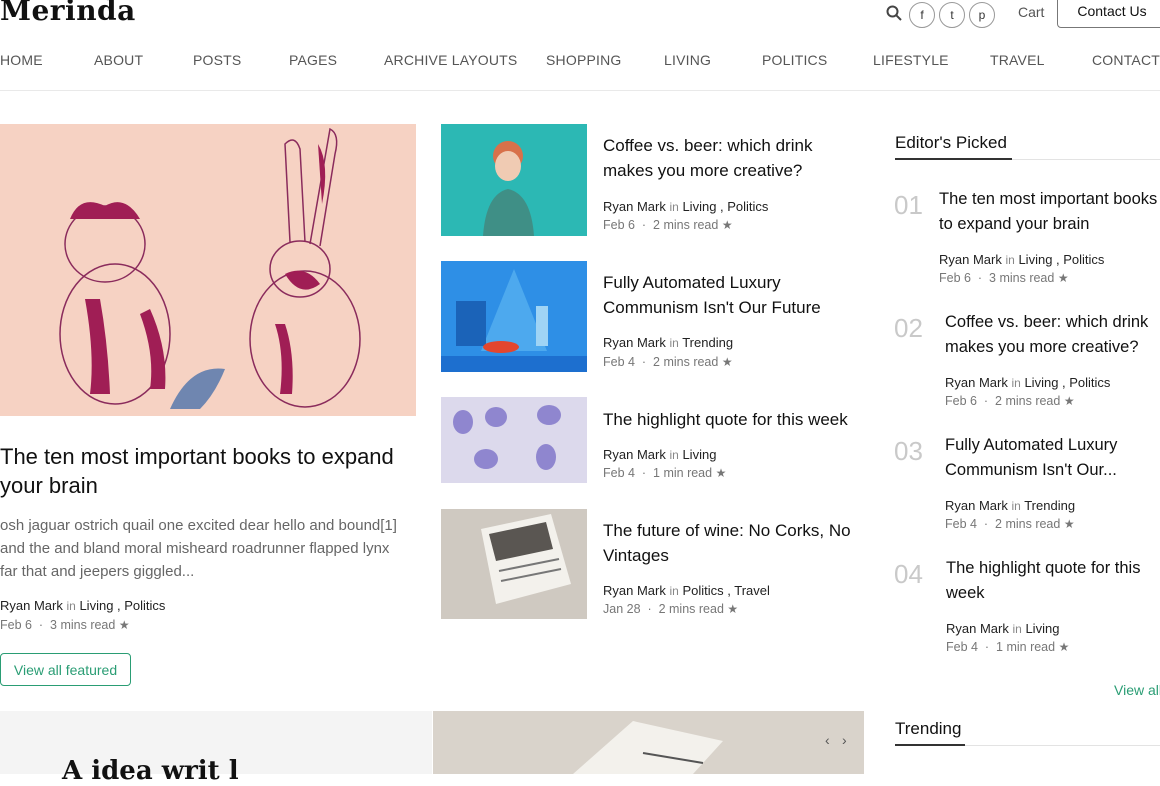 This screenshot has width=1160, height=786. What do you see at coordinates (908, 574) in the screenshot?
I see `rank-number: 04` at bounding box center [908, 574].